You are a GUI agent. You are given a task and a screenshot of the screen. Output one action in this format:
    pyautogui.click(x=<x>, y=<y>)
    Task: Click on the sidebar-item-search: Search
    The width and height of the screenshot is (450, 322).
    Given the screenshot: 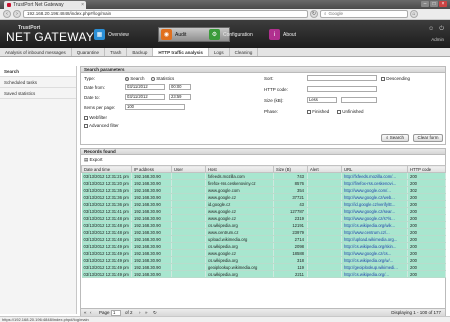 What is the action you would take?
    pyautogui.click(x=38, y=71)
    